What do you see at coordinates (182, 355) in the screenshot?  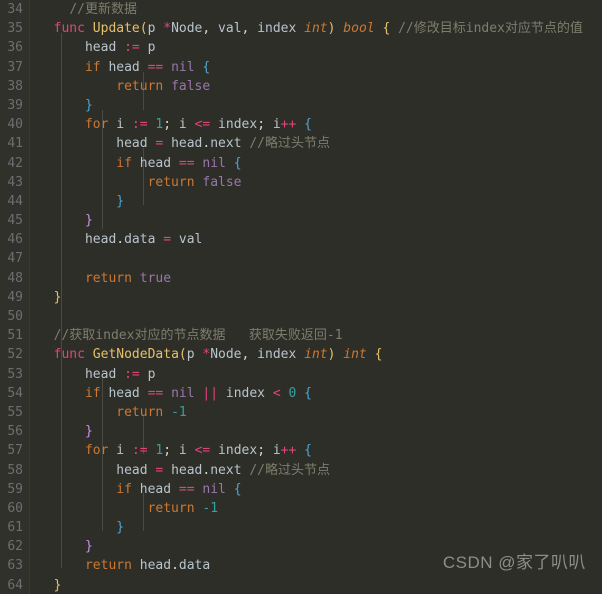 I see `token-brace-y: (` at bounding box center [182, 355].